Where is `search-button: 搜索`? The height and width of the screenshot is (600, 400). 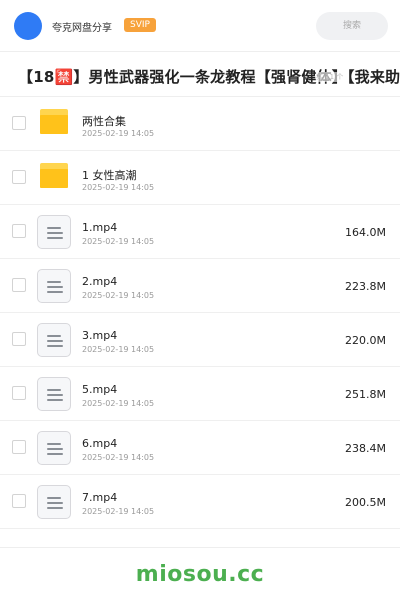
search-button: 搜索 is located at coordinates (352, 26).